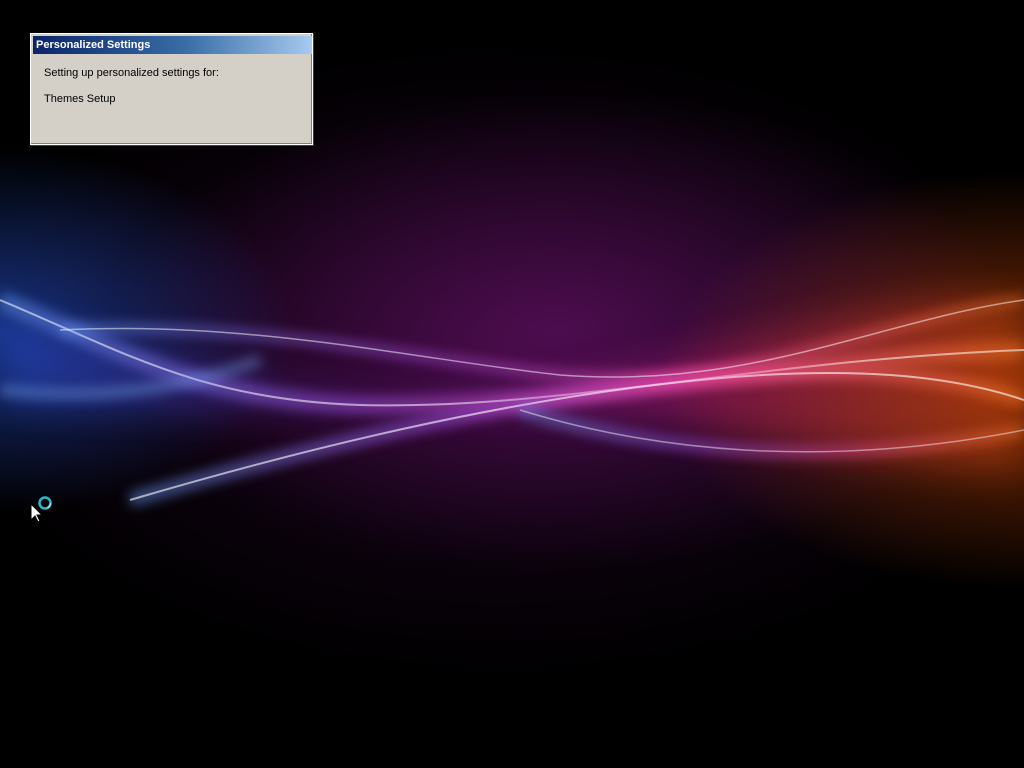 The height and width of the screenshot is (768, 1024). What do you see at coordinates (41, 509) in the screenshot?
I see `busy-pointer-icon` at bounding box center [41, 509].